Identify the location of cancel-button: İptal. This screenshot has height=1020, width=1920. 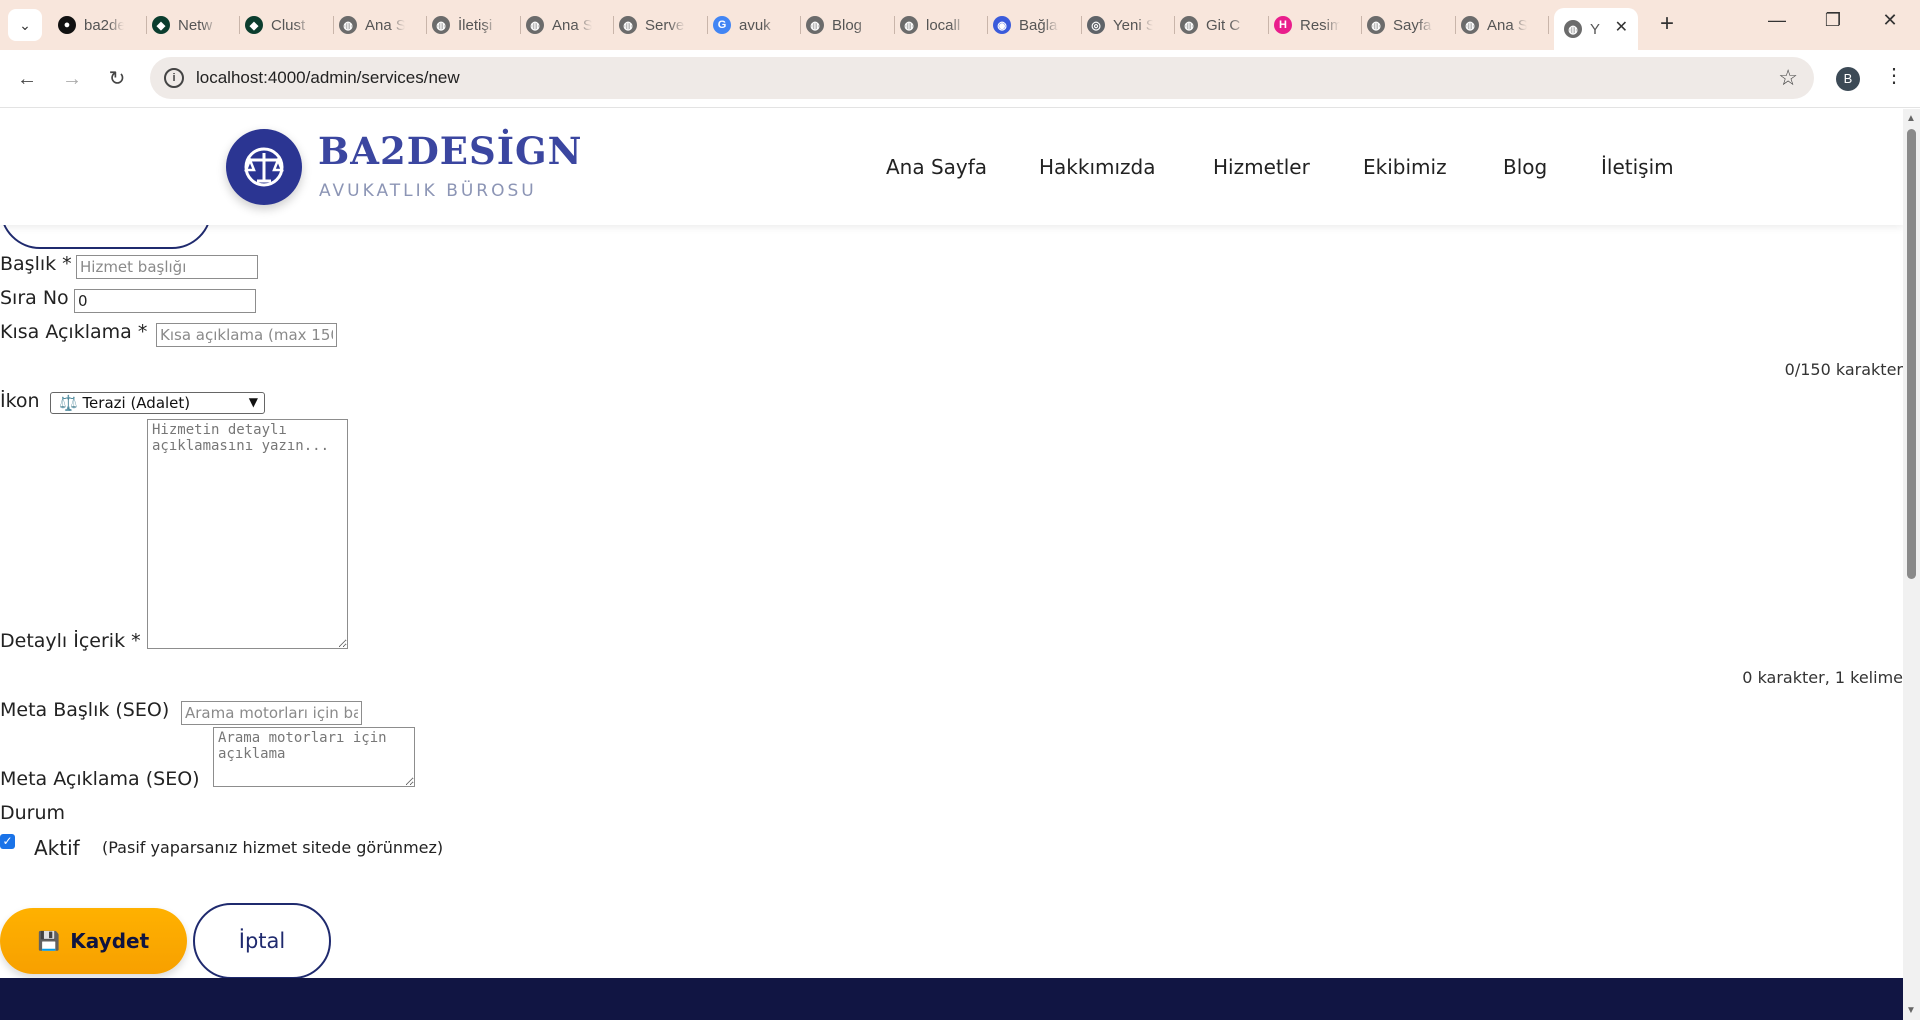
(262, 941).